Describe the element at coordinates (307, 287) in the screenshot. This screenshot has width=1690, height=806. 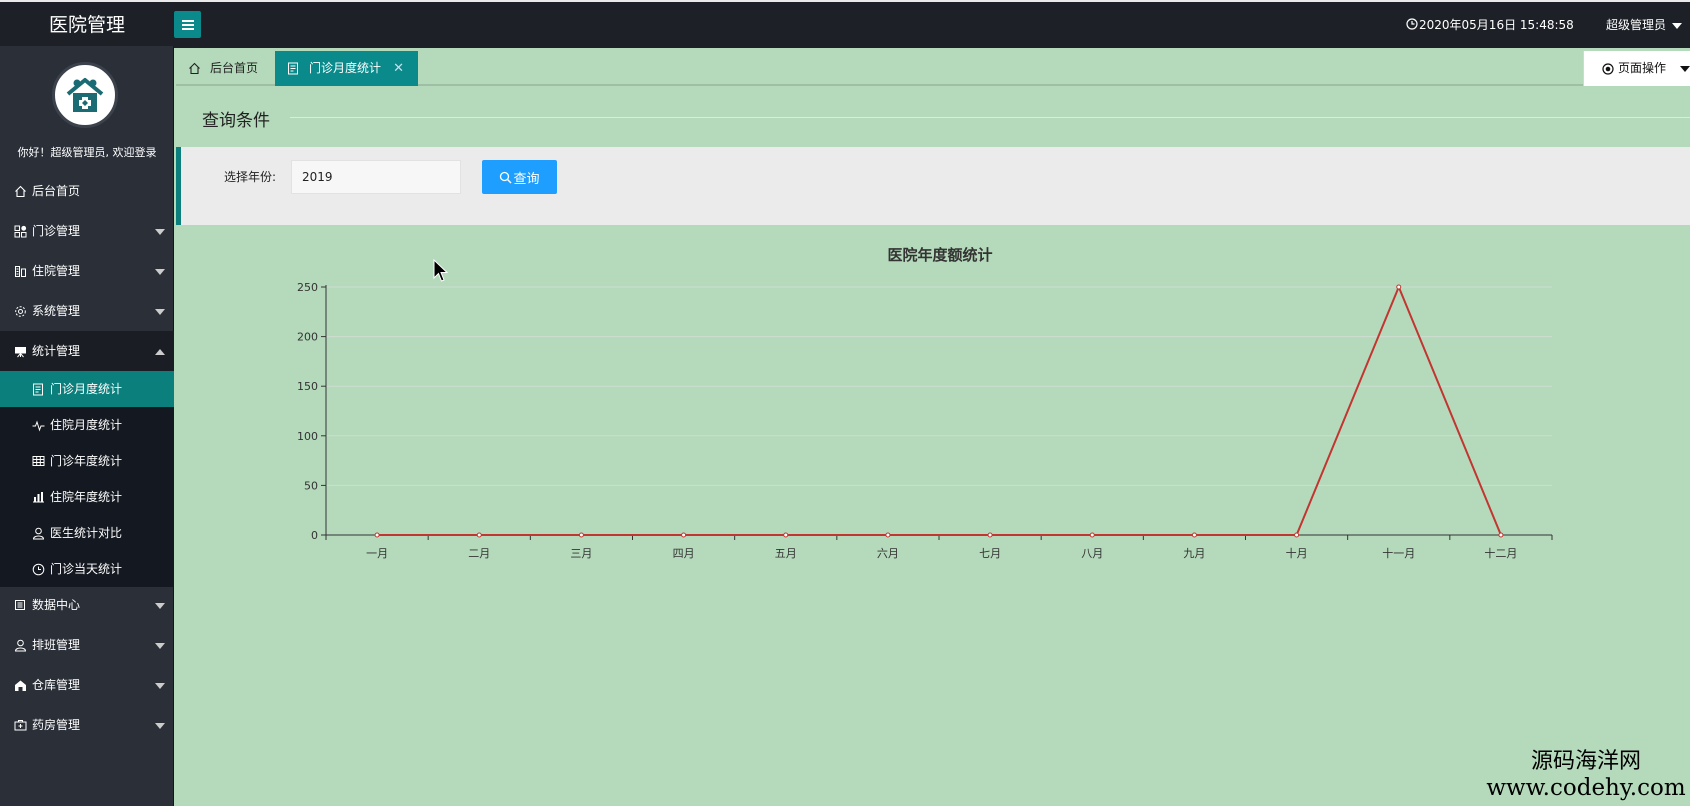
I see `y-tick-label: 250` at that location.